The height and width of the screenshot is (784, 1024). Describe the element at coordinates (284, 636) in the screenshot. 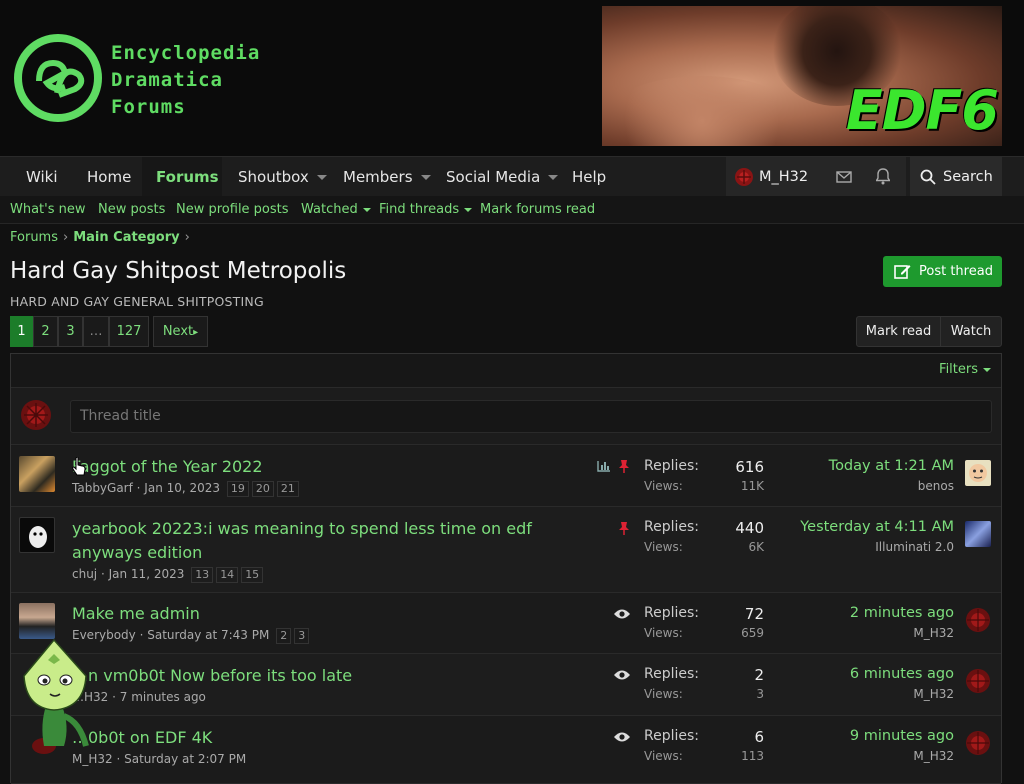

I see `thread-page-link: 2` at that location.